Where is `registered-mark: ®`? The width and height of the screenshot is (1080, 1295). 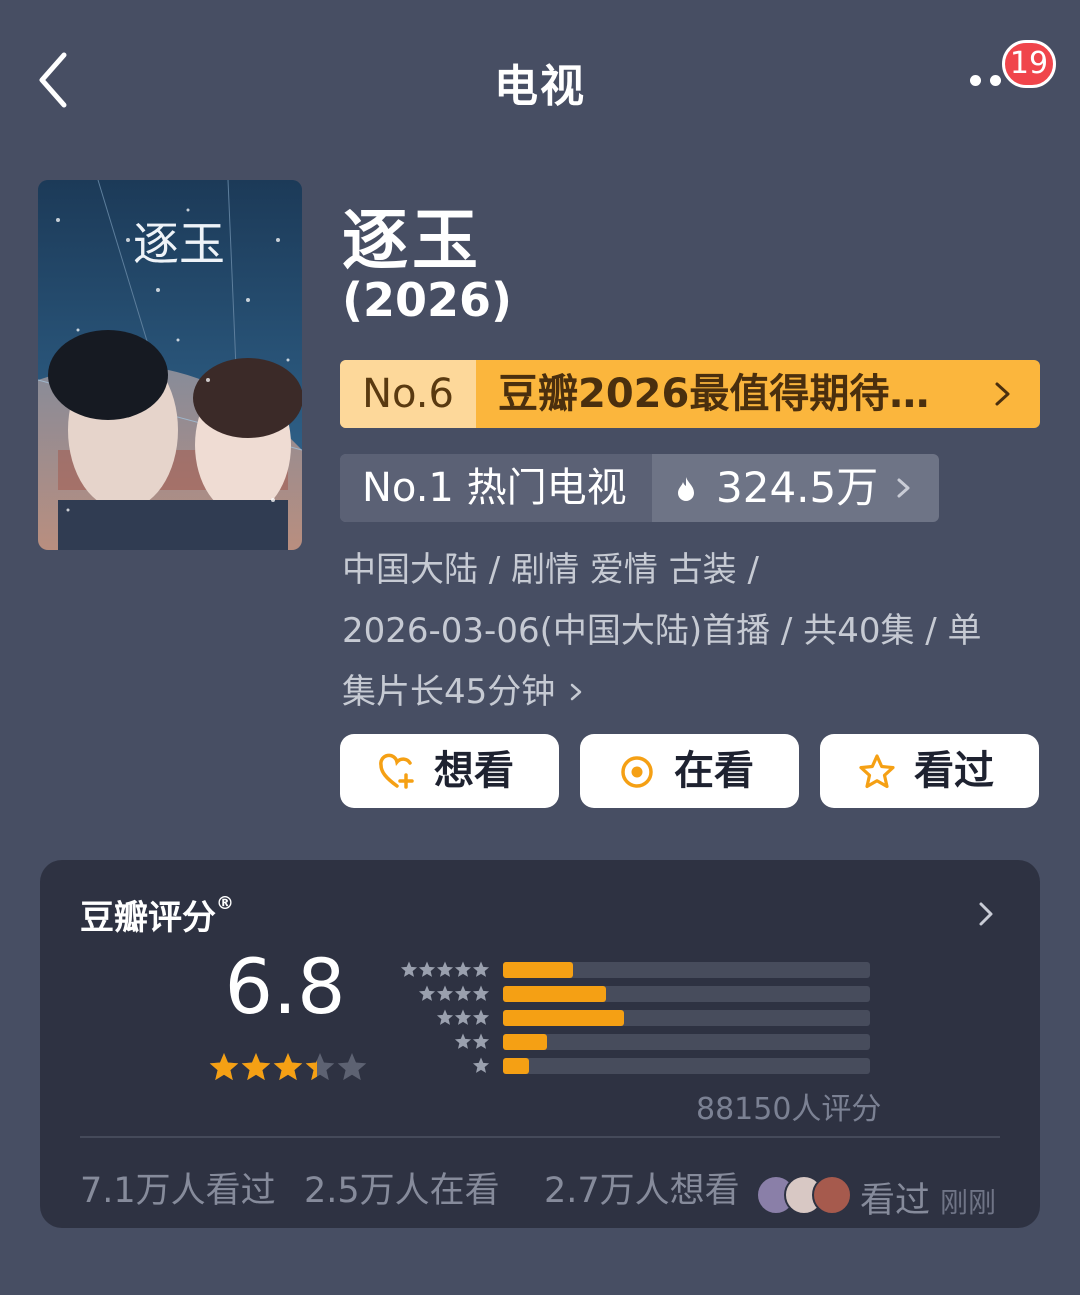
registered-mark: ® is located at coordinates (225, 903).